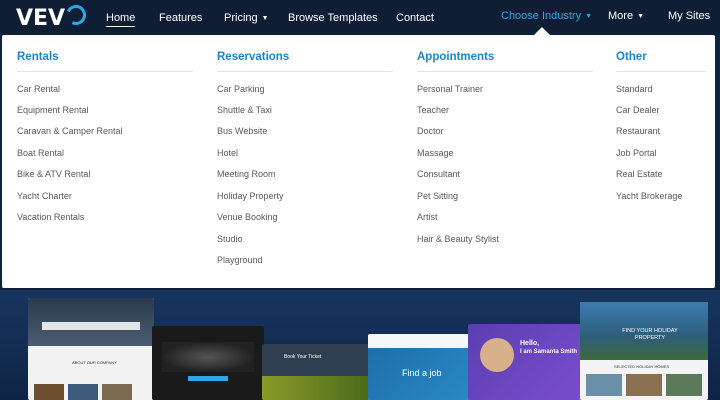 This screenshot has width=720, height=400. I want to click on menu-link: Studio, so click(230, 239).